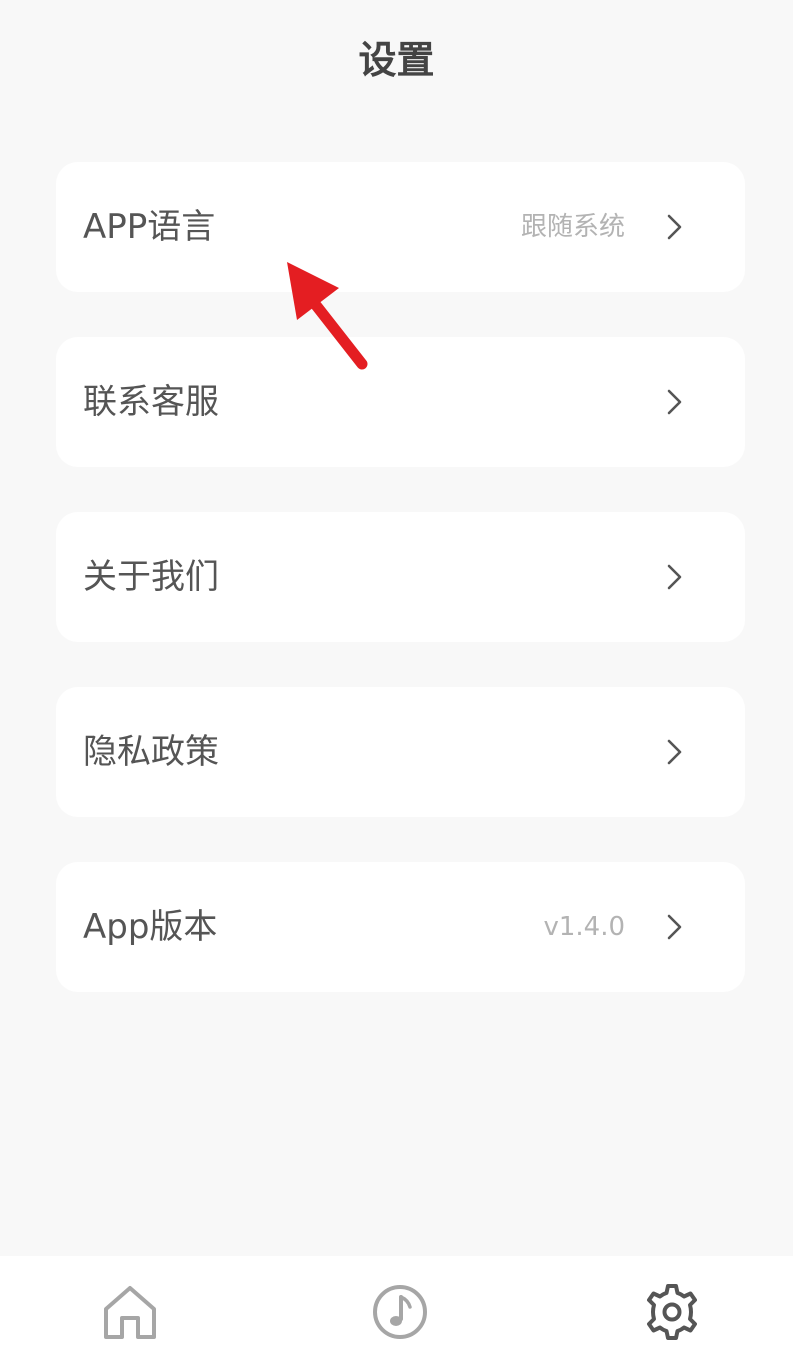 The image size is (793, 1363). What do you see at coordinates (584, 927) in the screenshot?
I see `settings-item-value: v1.4.0` at bounding box center [584, 927].